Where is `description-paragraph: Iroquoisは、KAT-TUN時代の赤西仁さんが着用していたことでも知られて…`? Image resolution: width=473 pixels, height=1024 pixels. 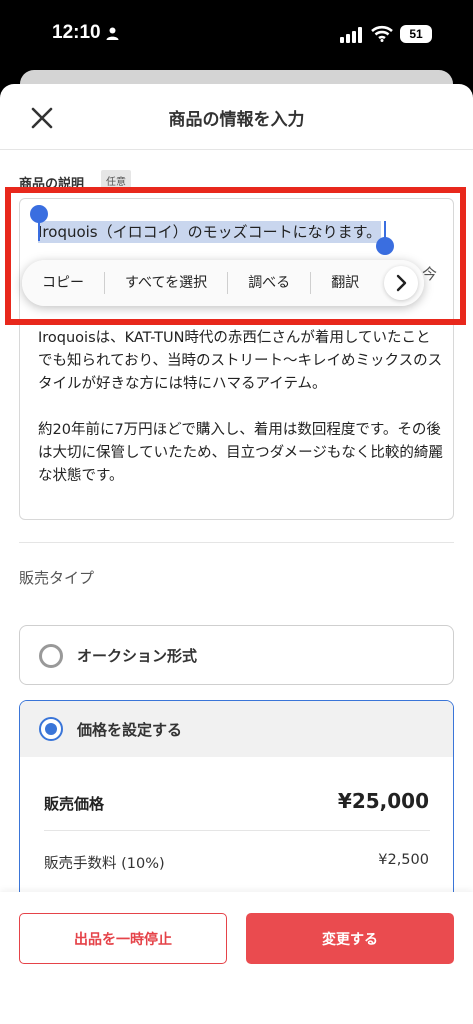 description-paragraph: Iroquoisは、KAT-TUN時代の赤西仁さんが着用していたことでも知られて… is located at coordinates (240, 361).